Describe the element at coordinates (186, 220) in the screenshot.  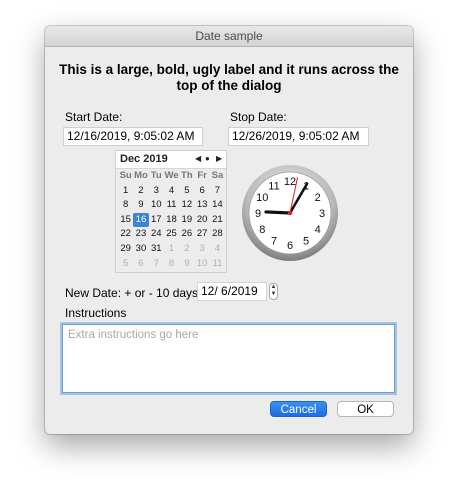
I see `calendar-day: 19` at that location.